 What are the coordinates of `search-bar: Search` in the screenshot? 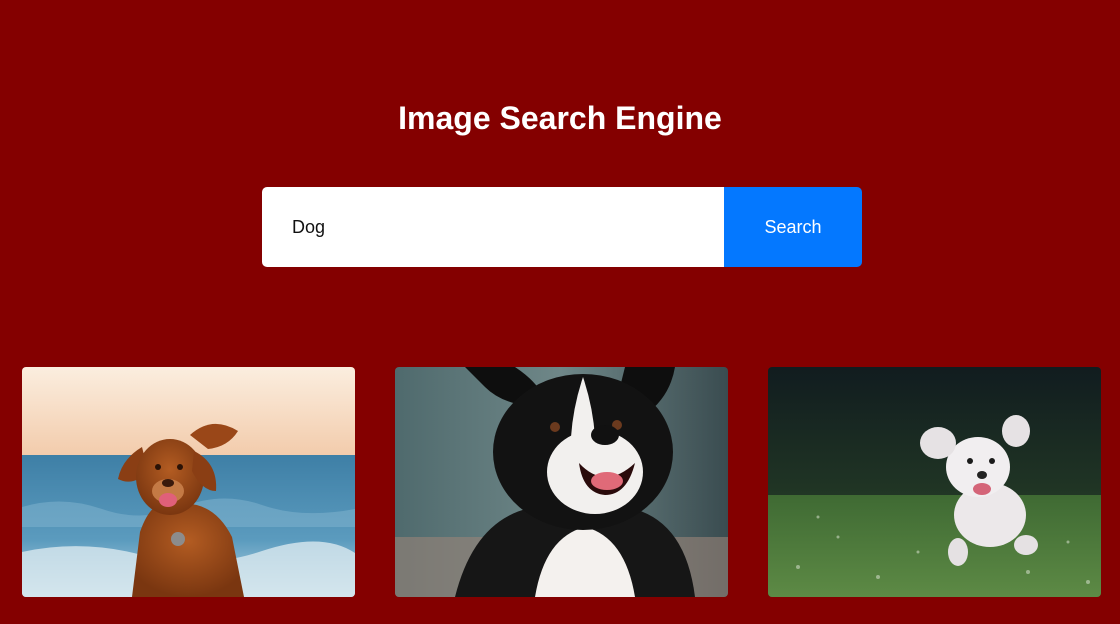 It's located at (562, 227).